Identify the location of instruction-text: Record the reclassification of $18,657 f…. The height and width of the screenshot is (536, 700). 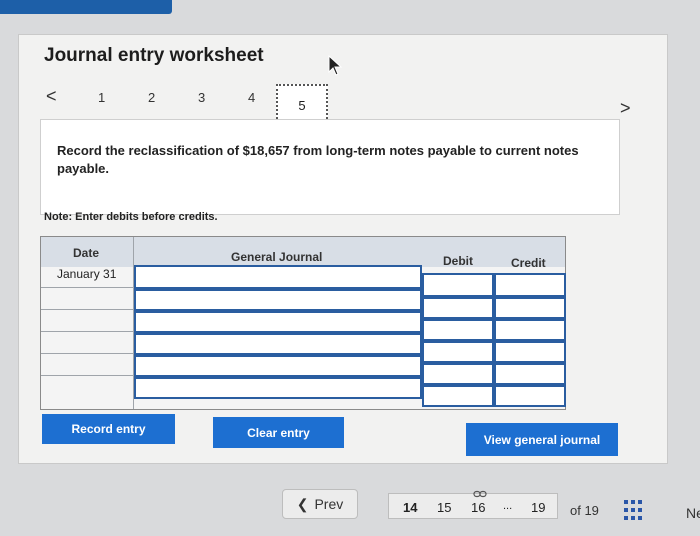
(318, 159).